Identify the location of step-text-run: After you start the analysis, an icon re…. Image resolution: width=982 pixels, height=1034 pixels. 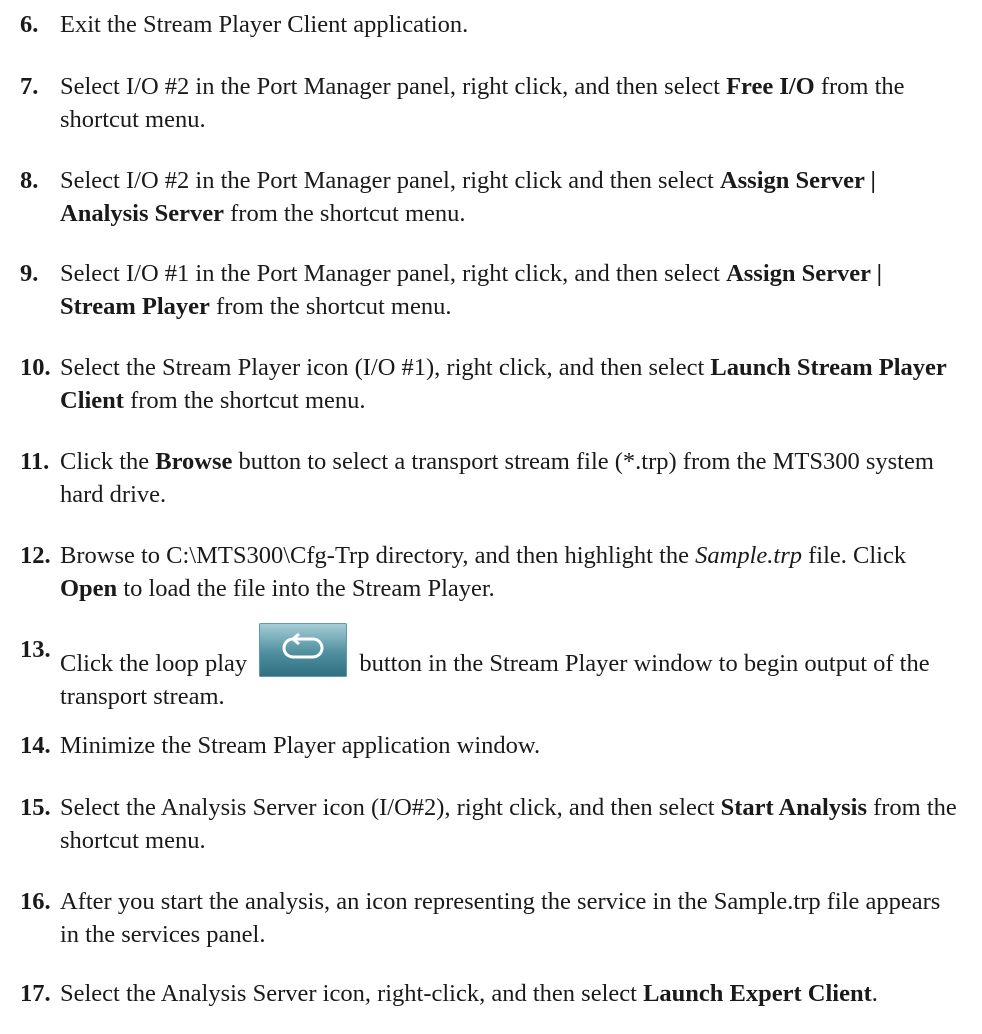
(500, 918).